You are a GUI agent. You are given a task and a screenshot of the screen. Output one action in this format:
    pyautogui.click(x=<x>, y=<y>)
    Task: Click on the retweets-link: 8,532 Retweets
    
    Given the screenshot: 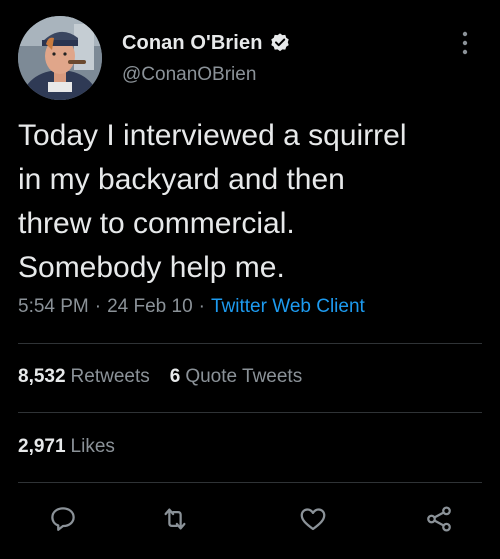 What is the action you would take?
    pyautogui.click(x=84, y=377)
    